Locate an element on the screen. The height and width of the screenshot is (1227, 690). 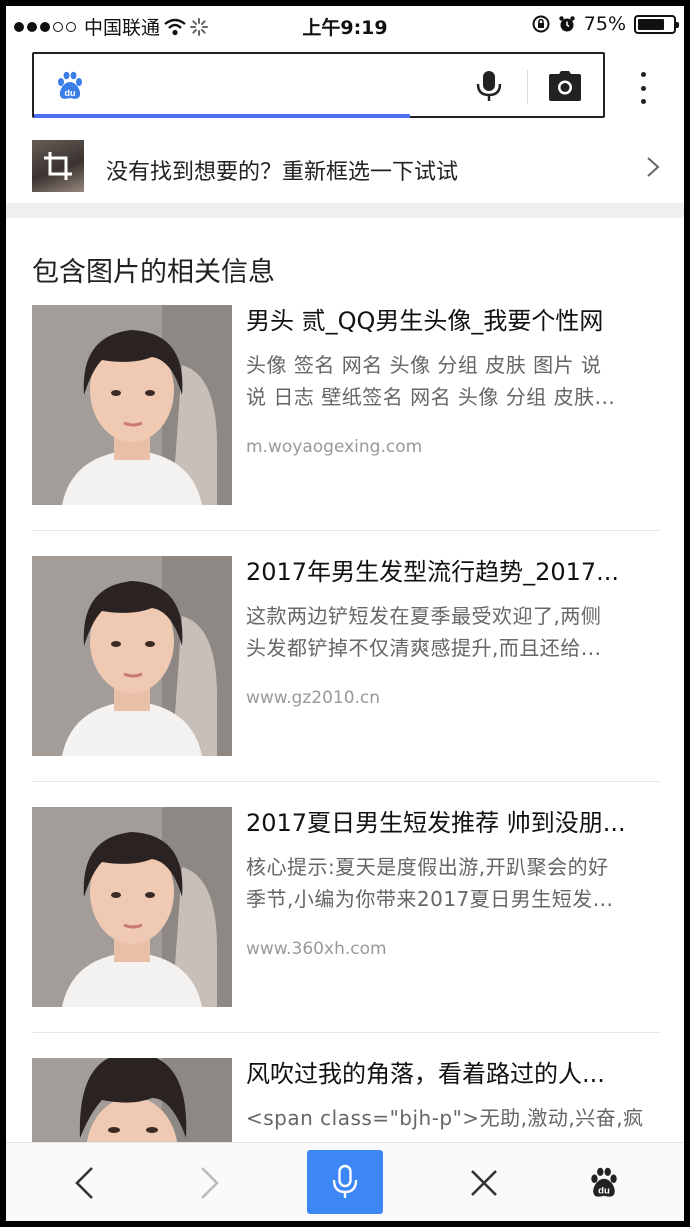
crop-icon is located at coordinates (58, 166).